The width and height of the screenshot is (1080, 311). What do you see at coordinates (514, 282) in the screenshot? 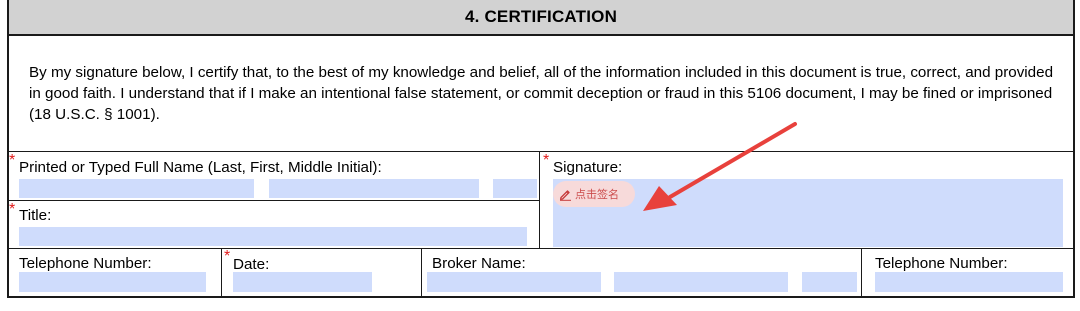
I see `broker-last-name-field` at bounding box center [514, 282].